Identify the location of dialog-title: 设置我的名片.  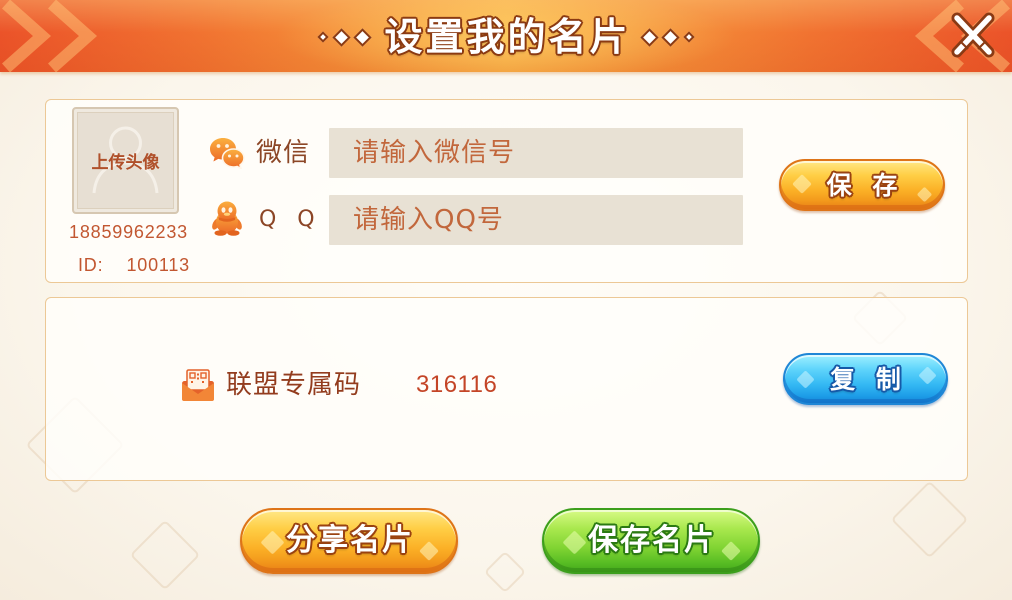
(507, 37).